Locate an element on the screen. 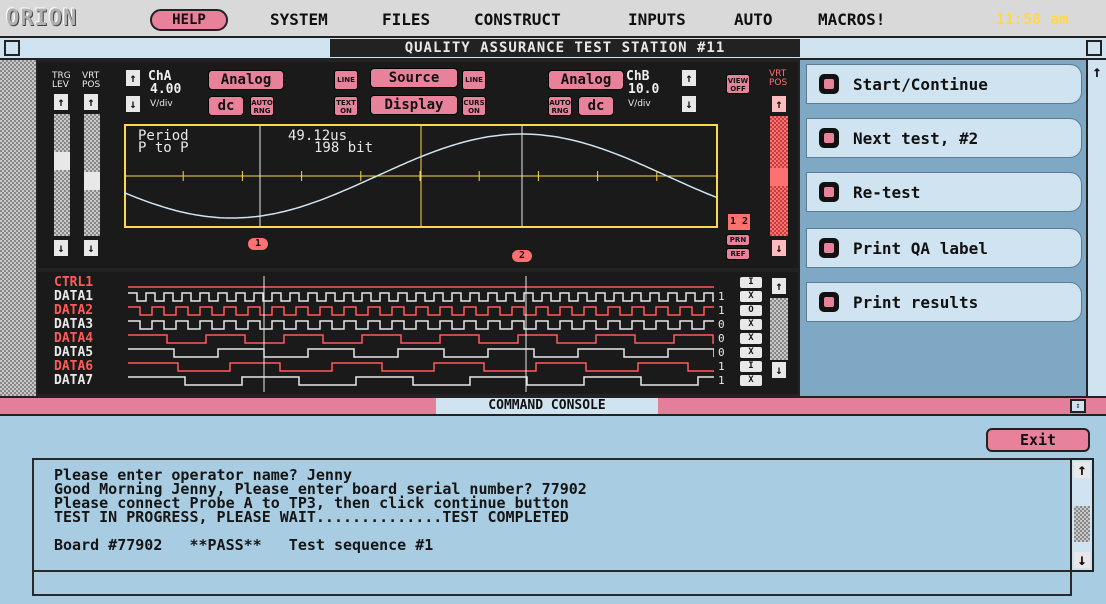 Image resolution: width=1106 pixels, height=604 pixels. right-scrollbar: ↑ is located at coordinates (1096, 228).